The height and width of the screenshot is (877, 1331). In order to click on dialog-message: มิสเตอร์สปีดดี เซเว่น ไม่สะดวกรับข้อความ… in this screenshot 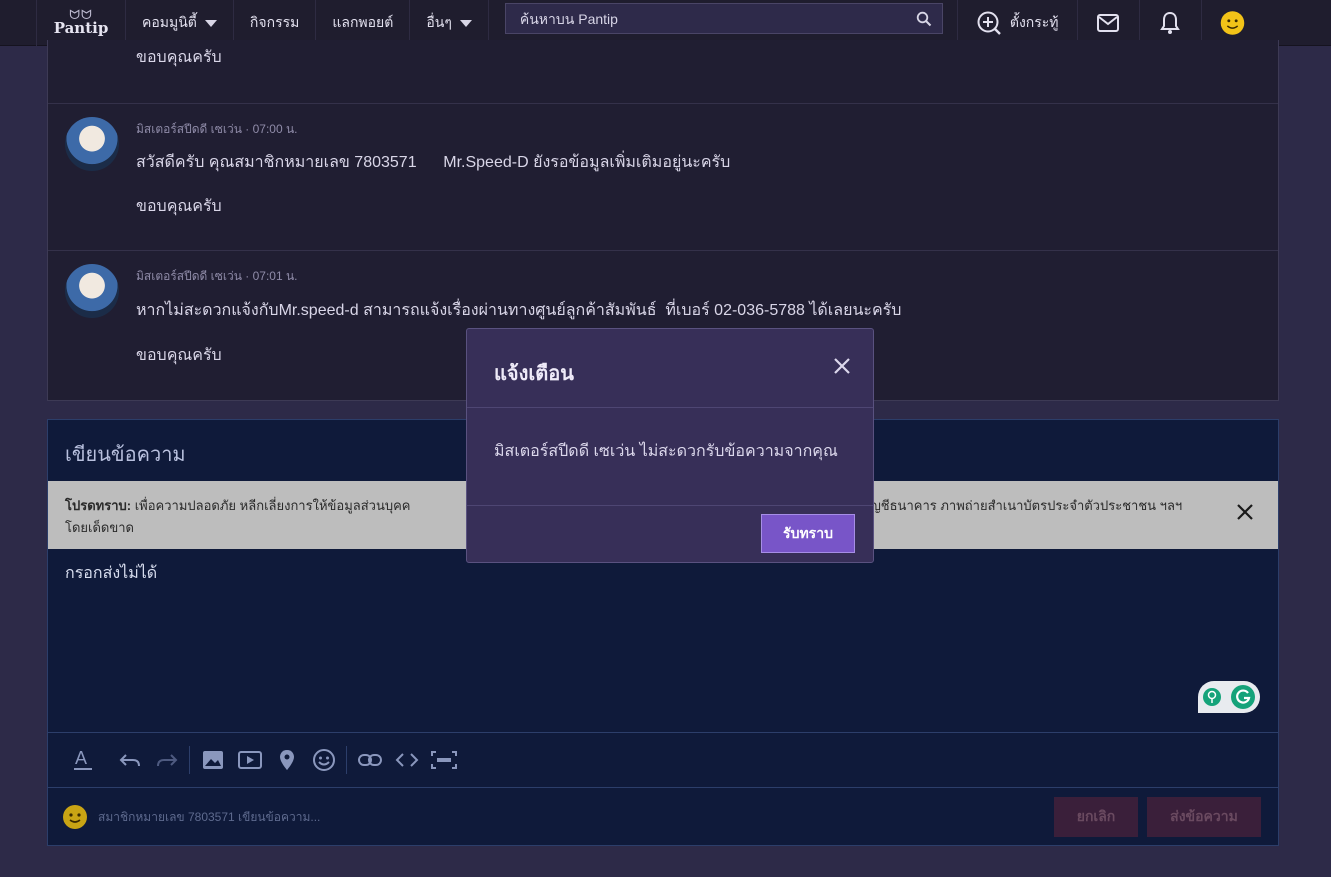, I will do `click(666, 451)`.